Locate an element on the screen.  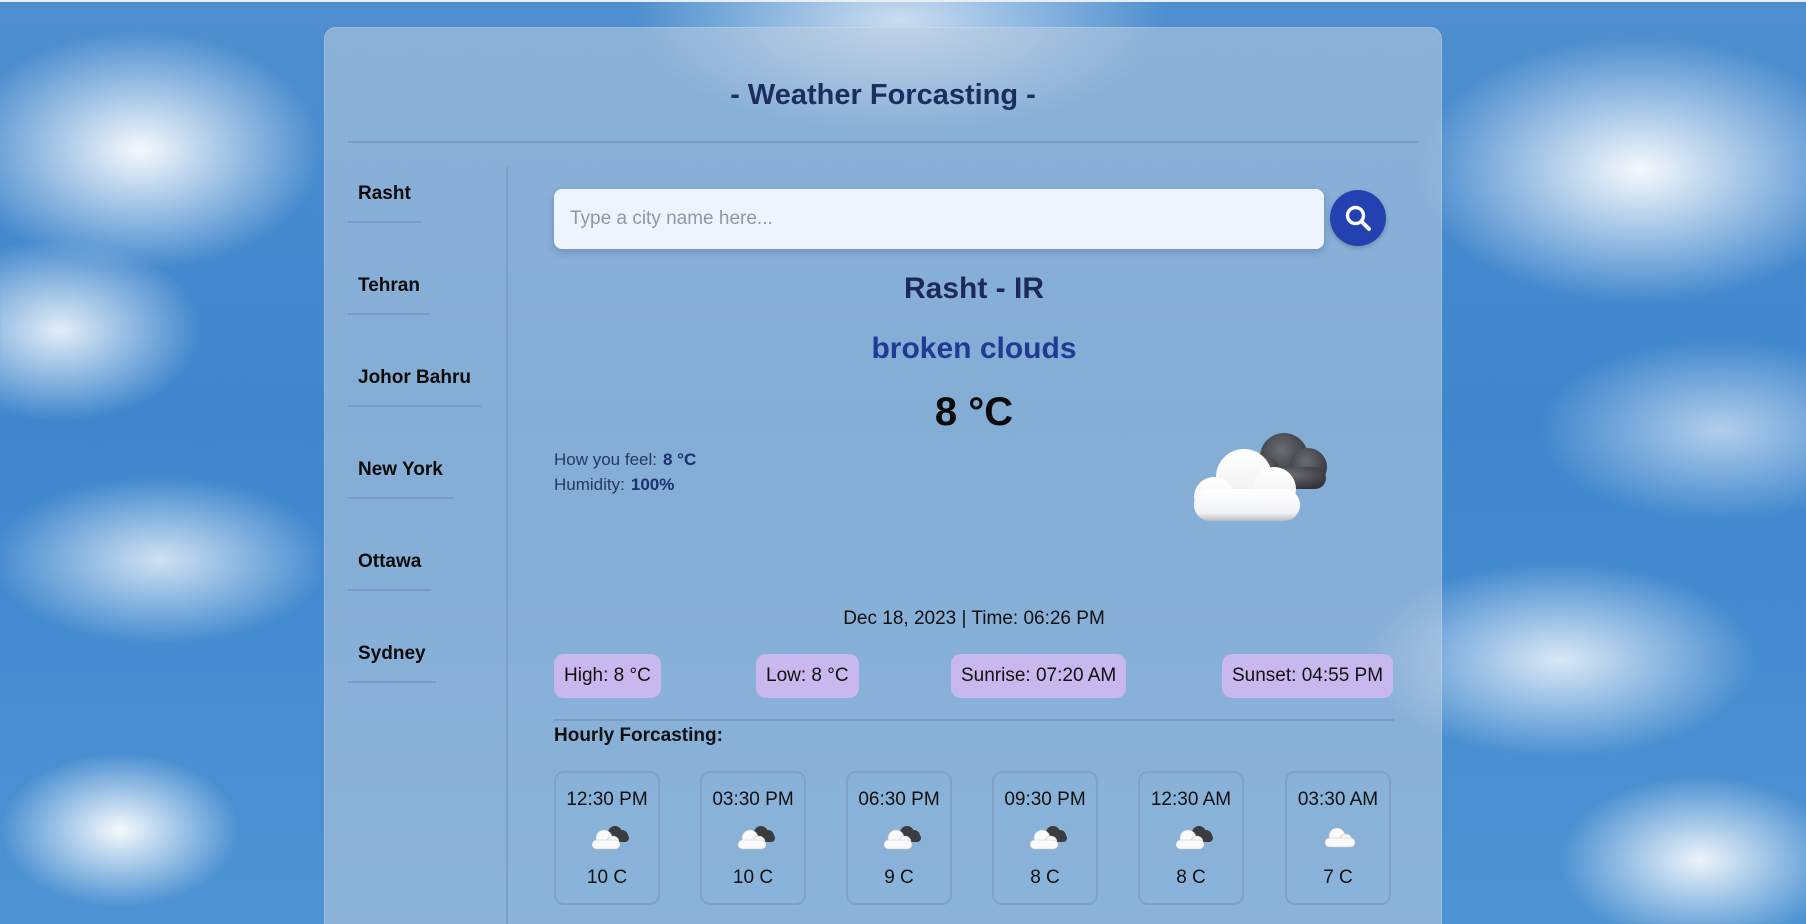
hourly-card: 03:30 PM 10 C is located at coordinates (753, 838).